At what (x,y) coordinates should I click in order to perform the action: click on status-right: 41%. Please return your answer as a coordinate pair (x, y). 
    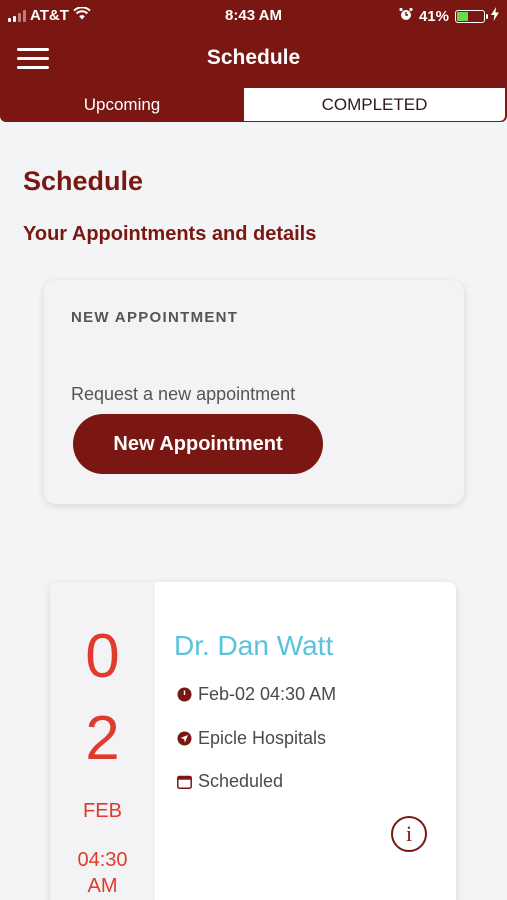
    Looking at the image, I should click on (449, 16).